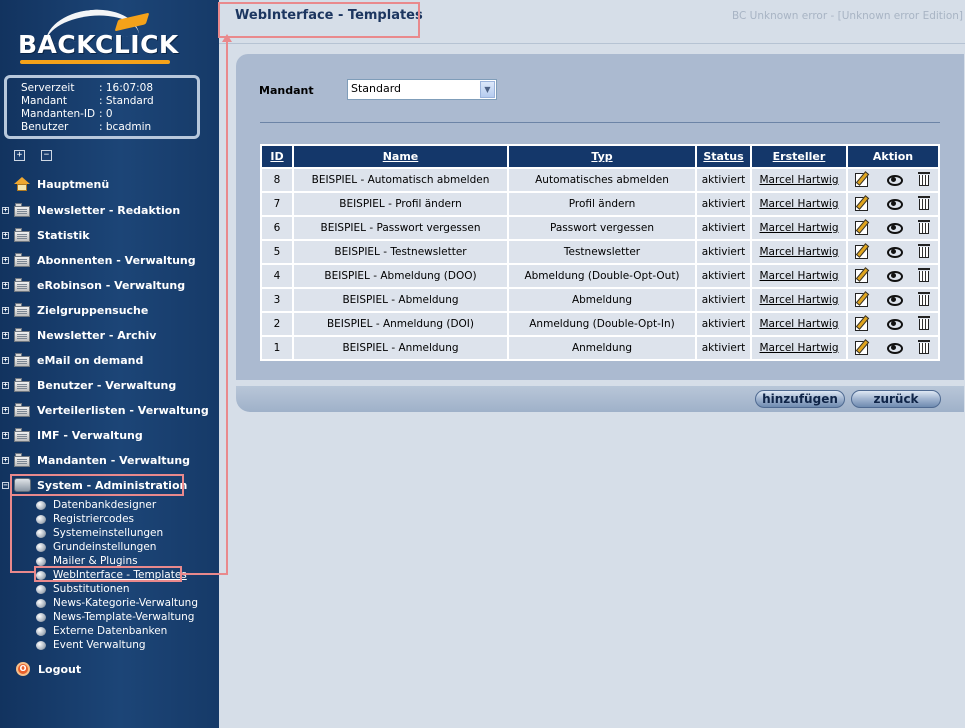 This screenshot has width=965, height=728. I want to click on menu-item-label: IMF - Verwaltung, so click(90, 435).